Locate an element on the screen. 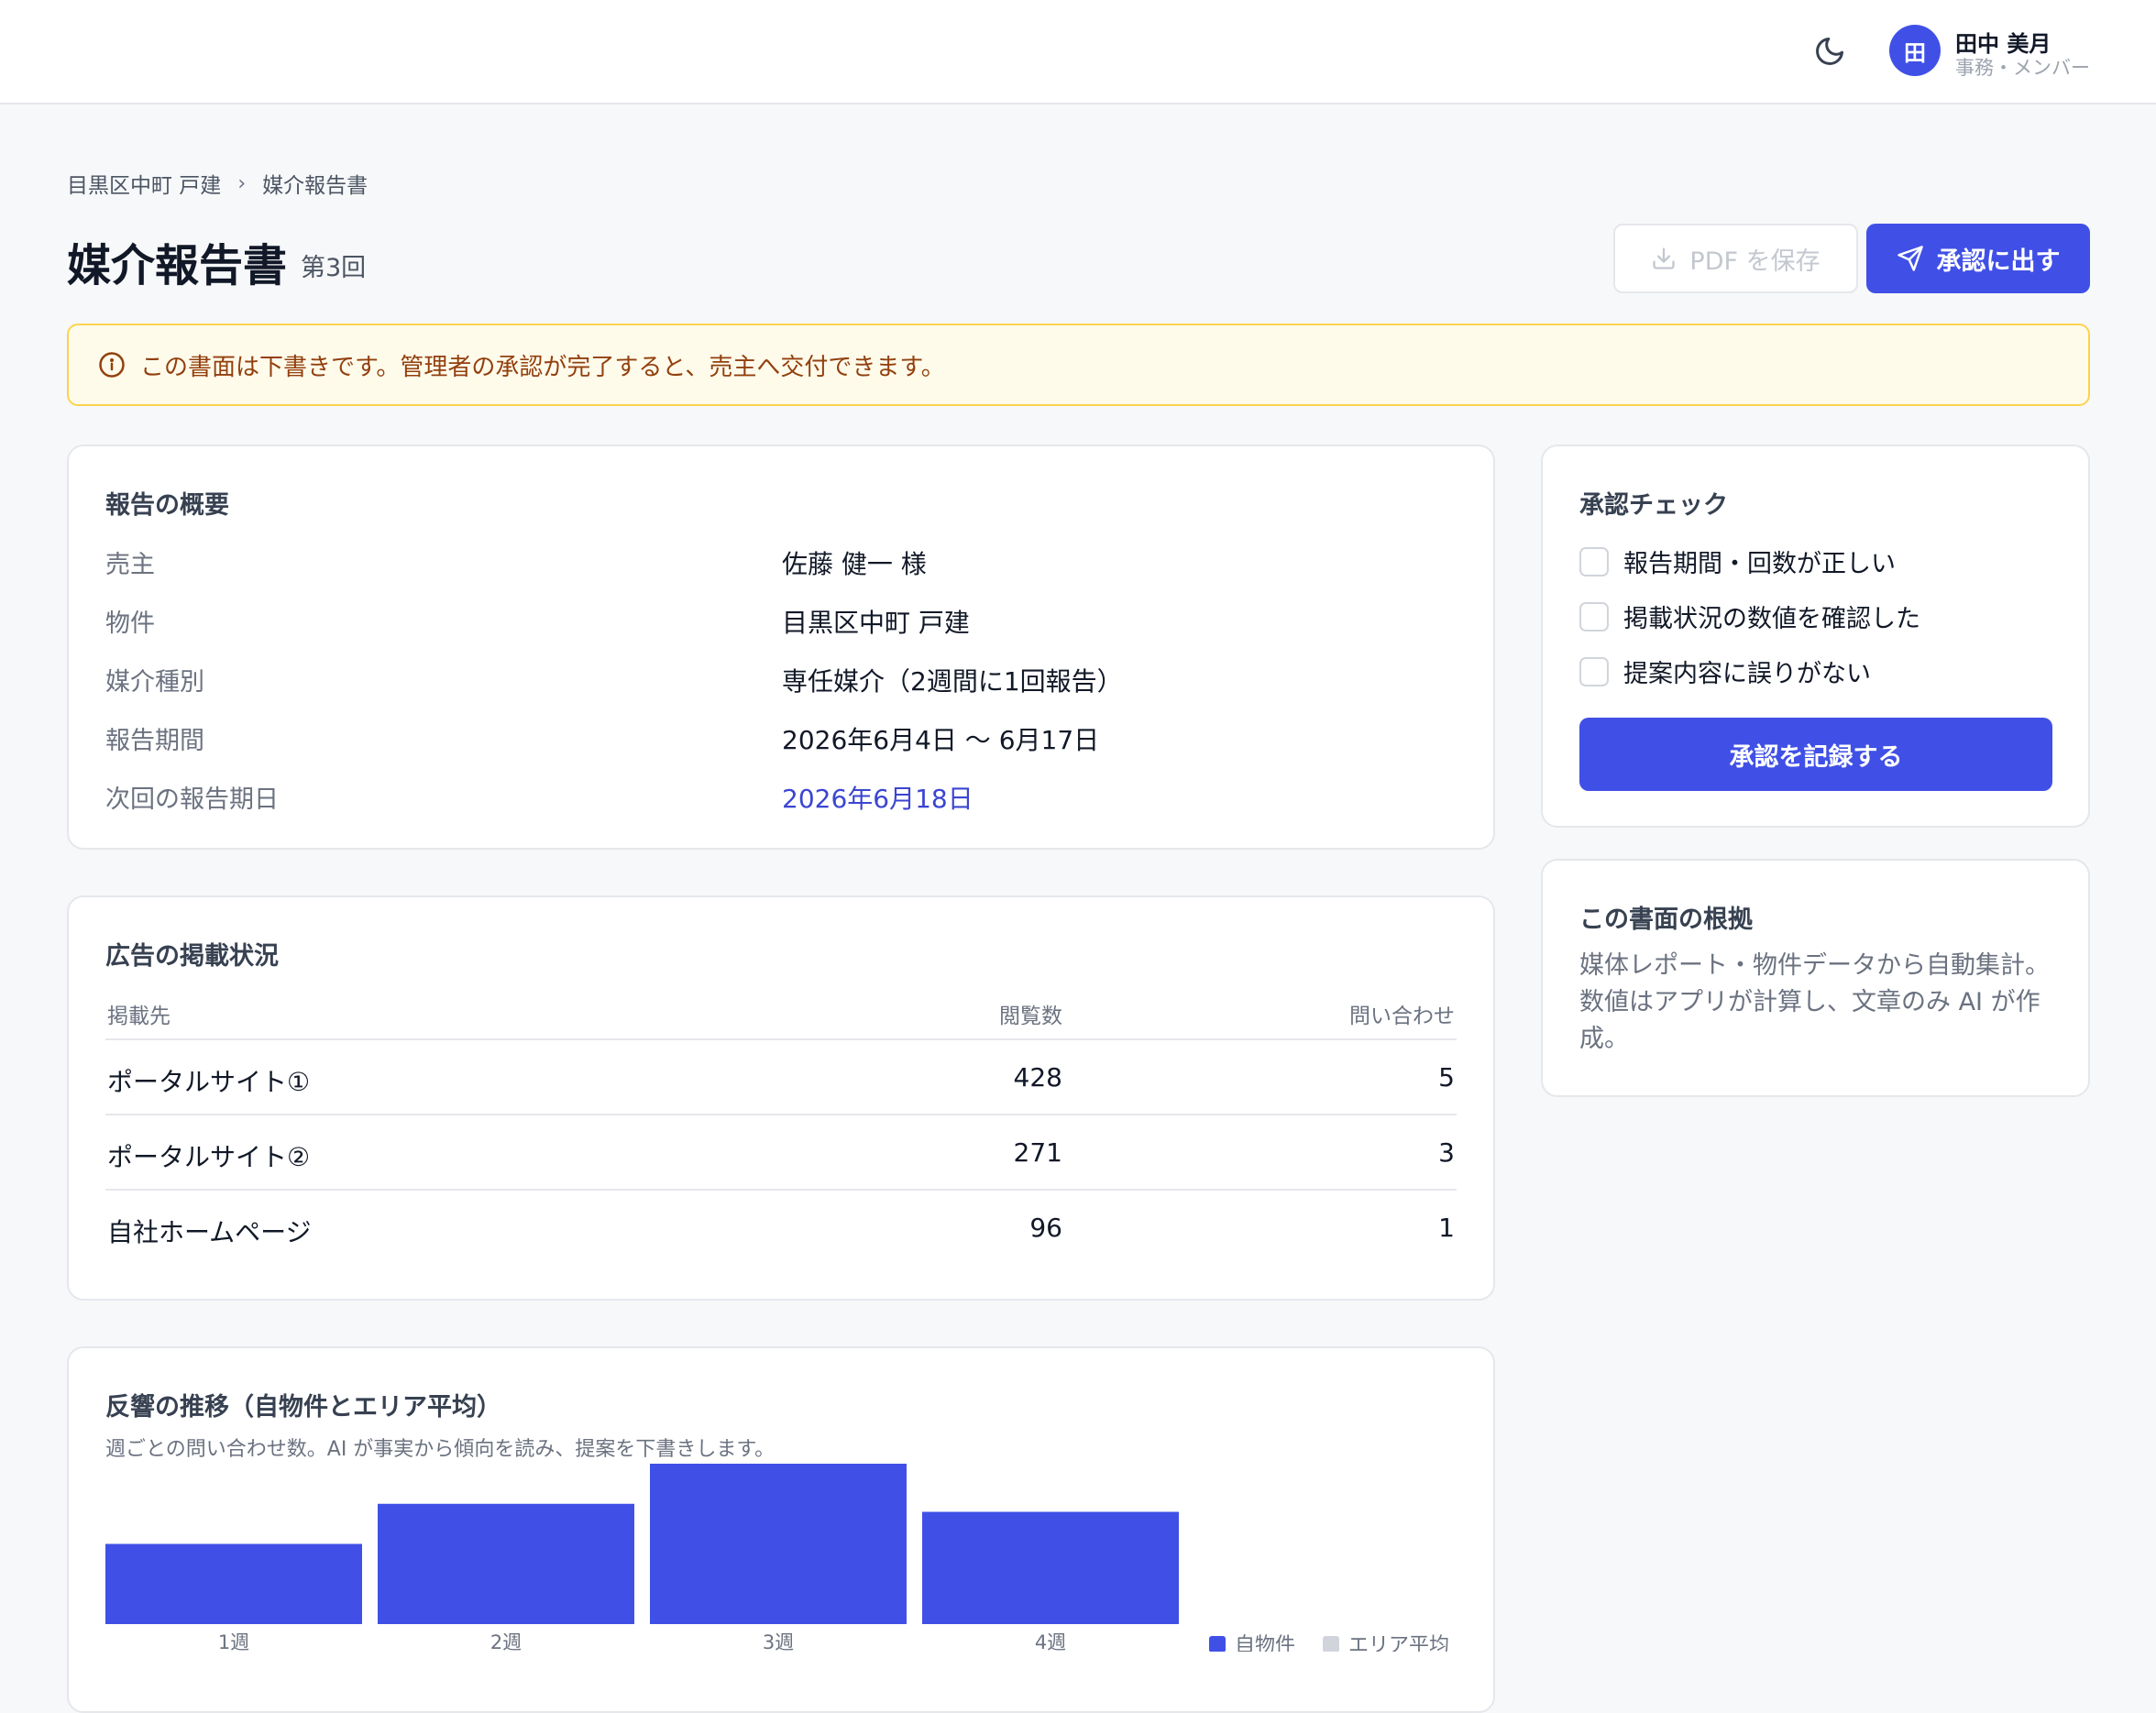 This screenshot has width=2156, height=1713. summary-label-property: 物件 is located at coordinates (130, 623).